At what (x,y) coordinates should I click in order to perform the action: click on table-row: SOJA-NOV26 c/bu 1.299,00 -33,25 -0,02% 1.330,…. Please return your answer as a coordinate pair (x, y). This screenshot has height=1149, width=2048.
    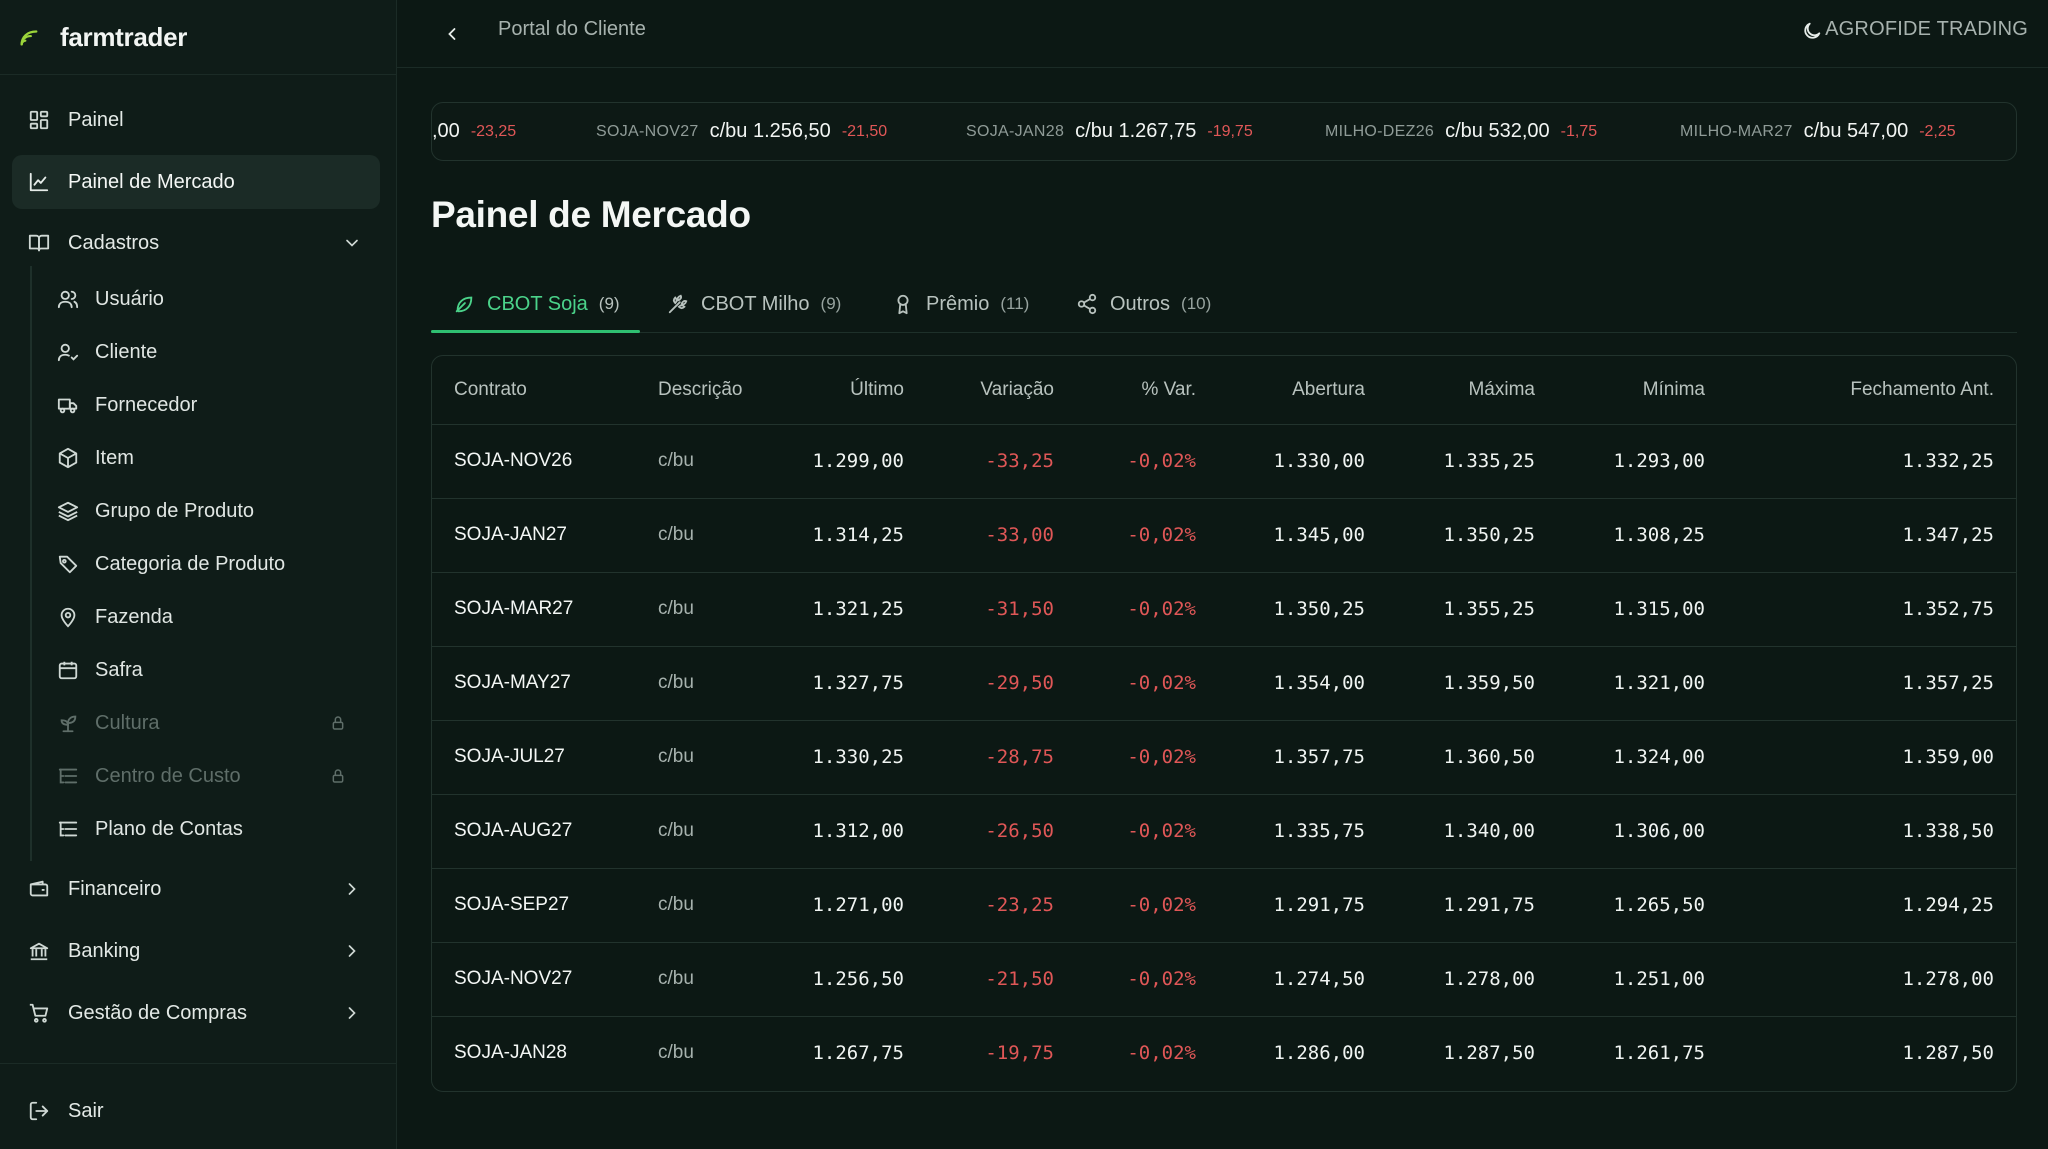
    Looking at the image, I should click on (1224, 461).